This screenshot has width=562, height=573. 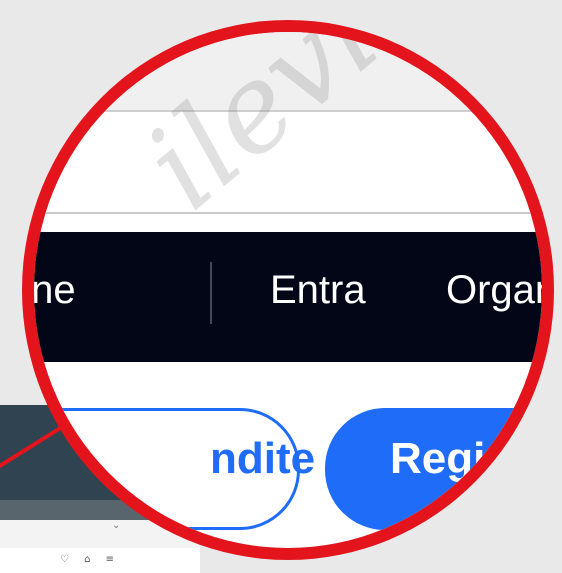 I want to click on nav-item-organize: Organiz, so click(x=494, y=290).